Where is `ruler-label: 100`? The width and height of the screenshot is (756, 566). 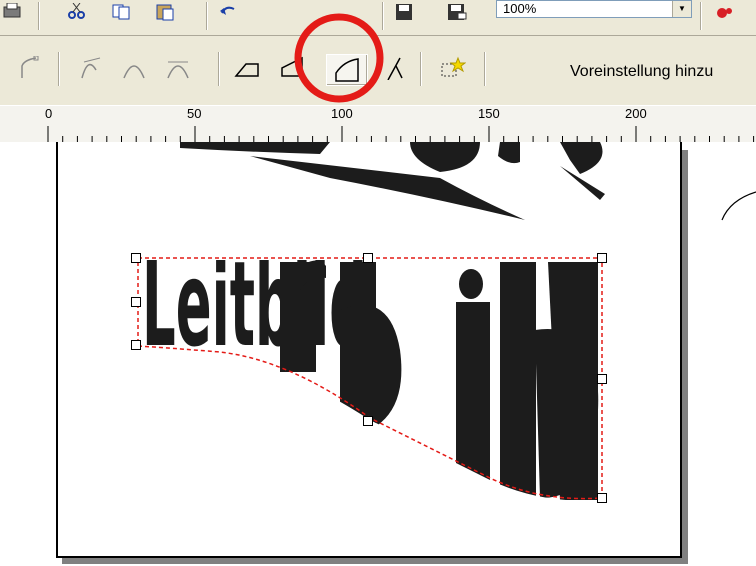 ruler-label: 100 is located at coordinates (342, 113).